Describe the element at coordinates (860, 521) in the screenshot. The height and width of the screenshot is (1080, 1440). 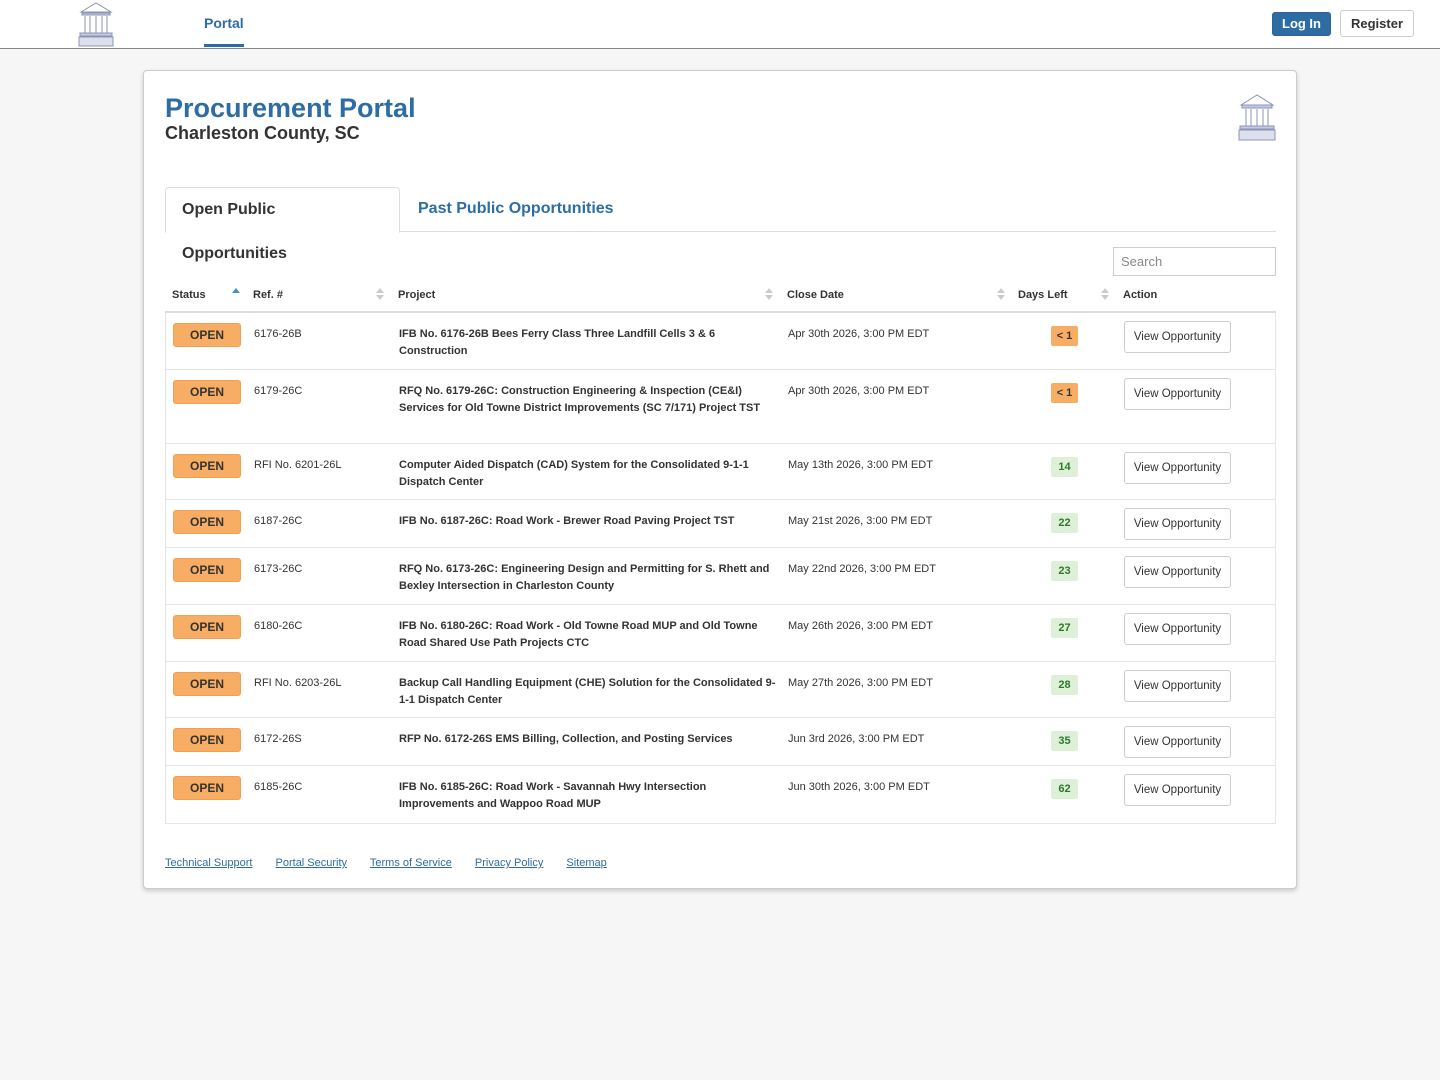
I see `close-date: May 21st 2026, 3:00 PM EDT` at that location.